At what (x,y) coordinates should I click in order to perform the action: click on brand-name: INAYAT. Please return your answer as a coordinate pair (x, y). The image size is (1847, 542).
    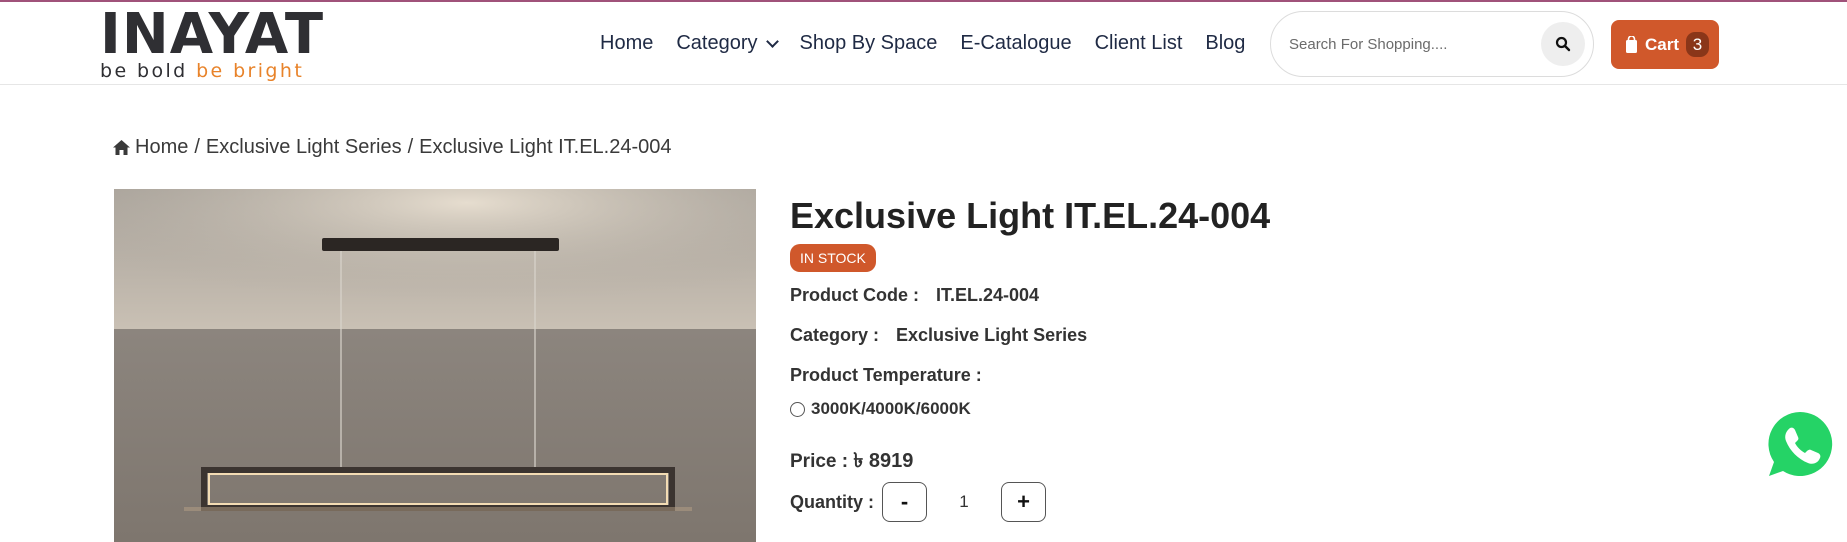
    Looking at the image, I should click on (212, 34).